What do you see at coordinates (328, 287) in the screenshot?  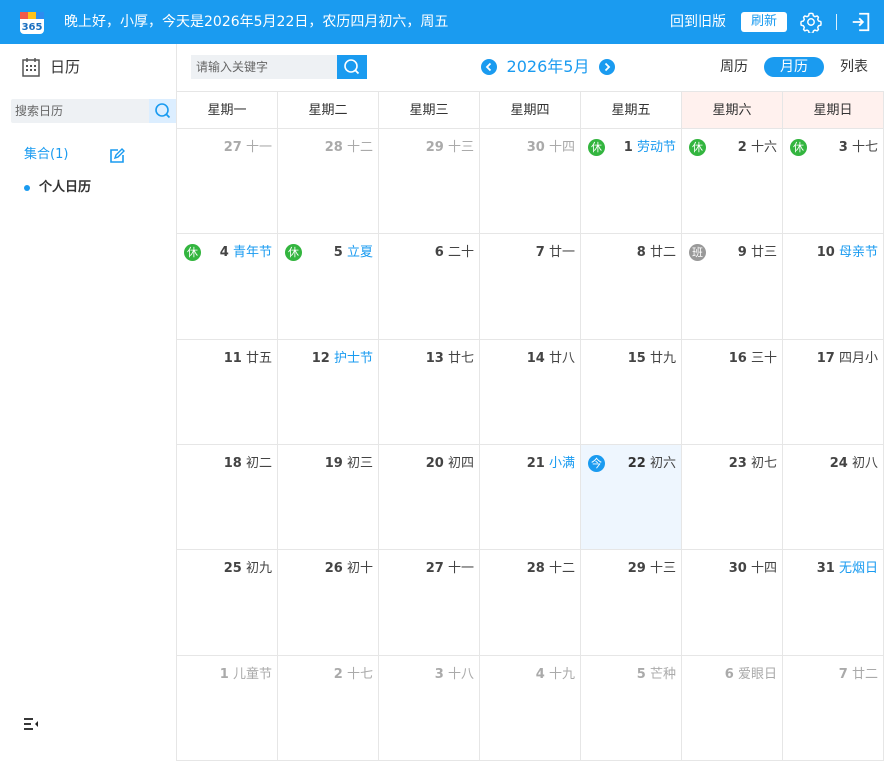 I see `day-cell: 休 5 立夏` at bounding box center [328, 287].